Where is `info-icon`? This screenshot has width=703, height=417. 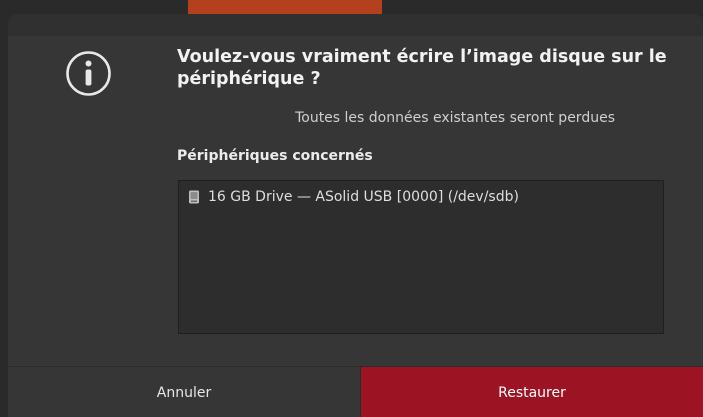 info-icon is located at coordinates (88, 73).